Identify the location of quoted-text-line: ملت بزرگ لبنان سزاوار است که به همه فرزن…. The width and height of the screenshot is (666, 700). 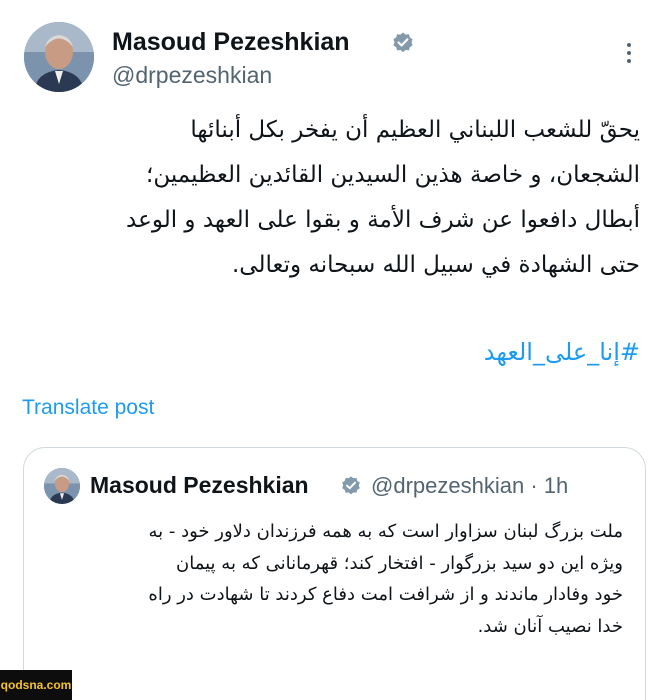
(386, 531).